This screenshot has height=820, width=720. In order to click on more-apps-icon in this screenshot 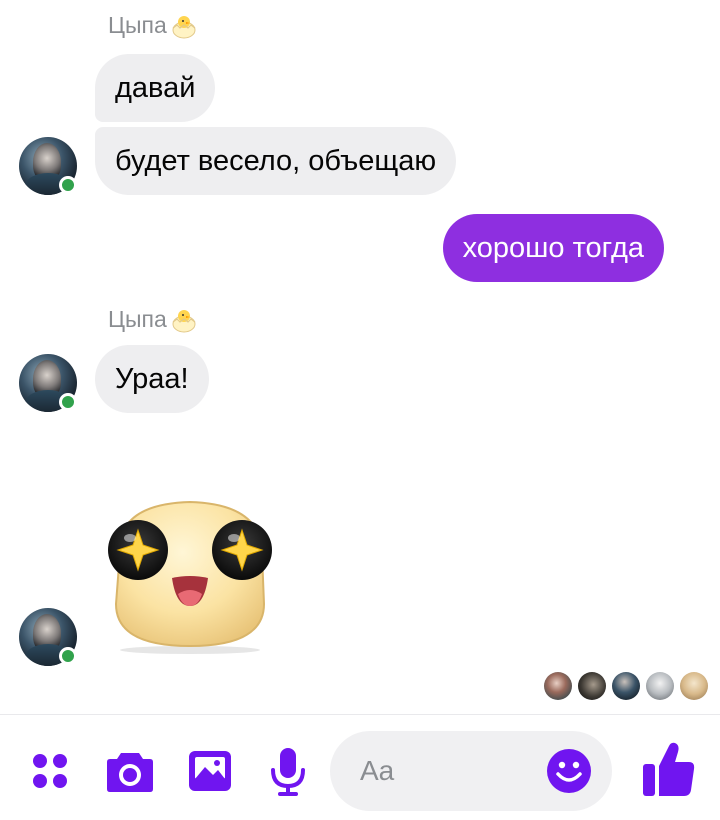, I will do `click(50, 771)`.